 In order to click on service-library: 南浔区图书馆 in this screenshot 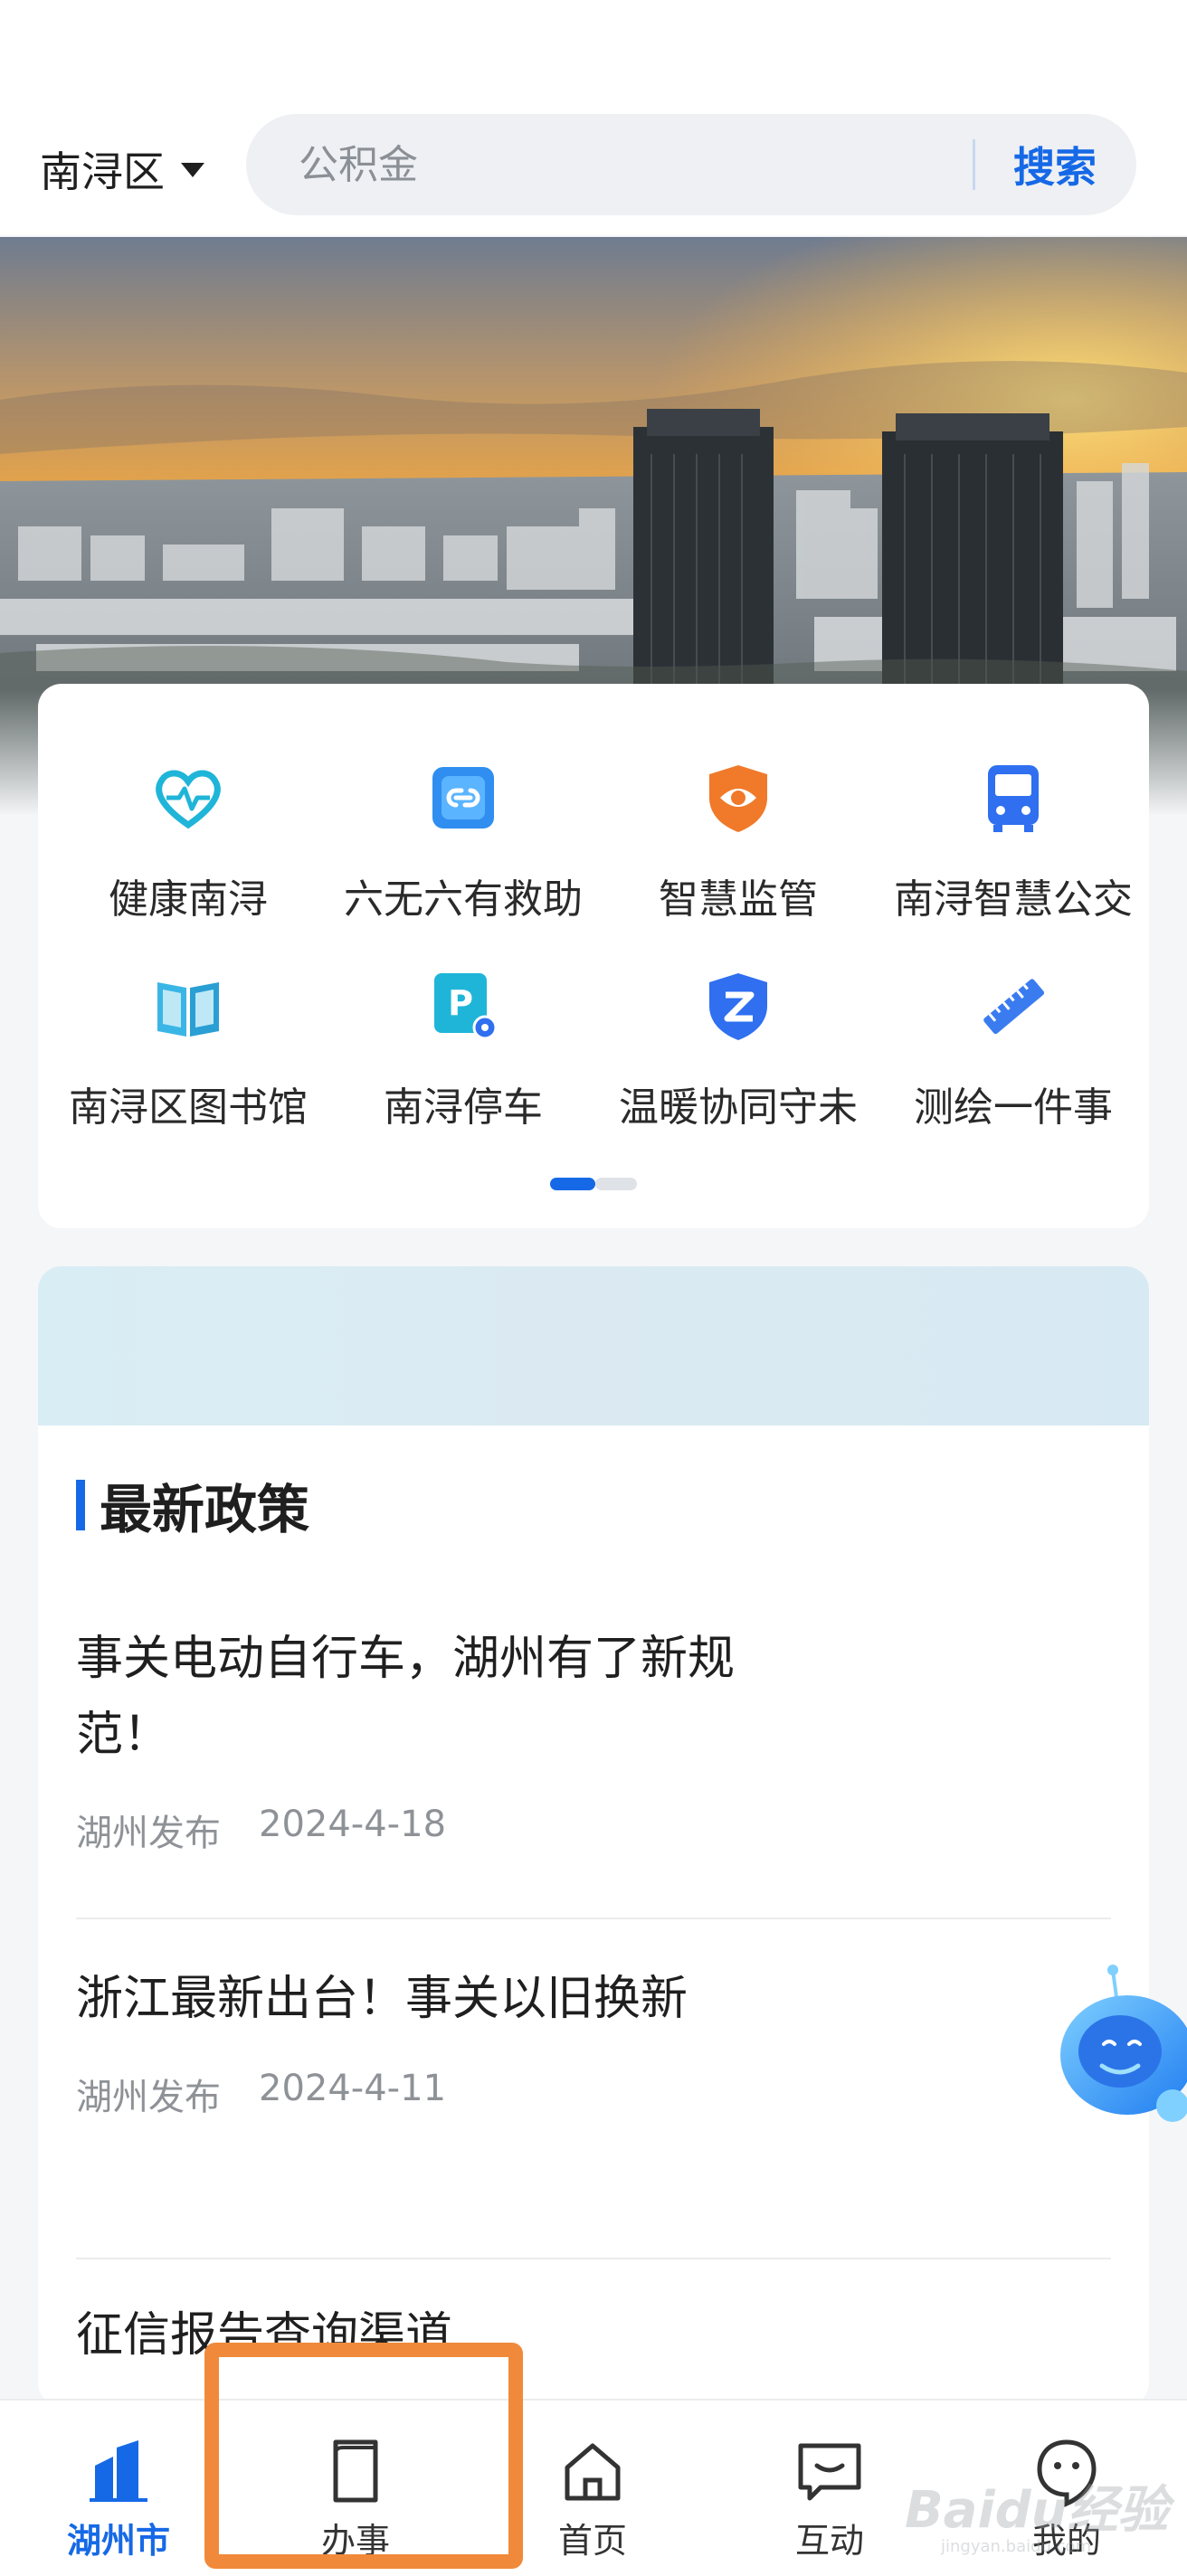, I will do `click(188, 1050)`.